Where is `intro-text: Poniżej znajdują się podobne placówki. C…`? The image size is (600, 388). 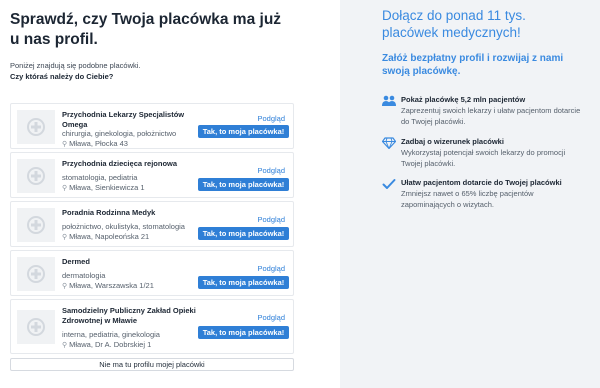
intro-text: Poniżej znajdują się podobne placówki. C… is located at coordinates (152, 71).